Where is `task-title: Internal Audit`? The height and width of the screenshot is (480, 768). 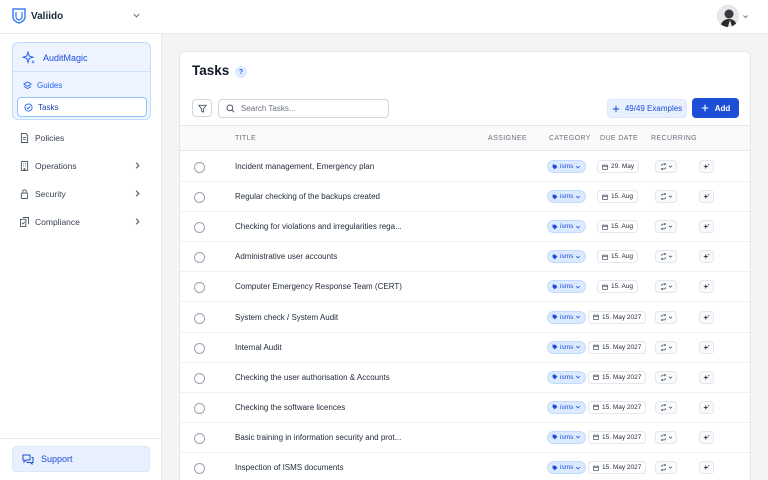
task-title: Internal Audit is located at coordinates (258, 347).